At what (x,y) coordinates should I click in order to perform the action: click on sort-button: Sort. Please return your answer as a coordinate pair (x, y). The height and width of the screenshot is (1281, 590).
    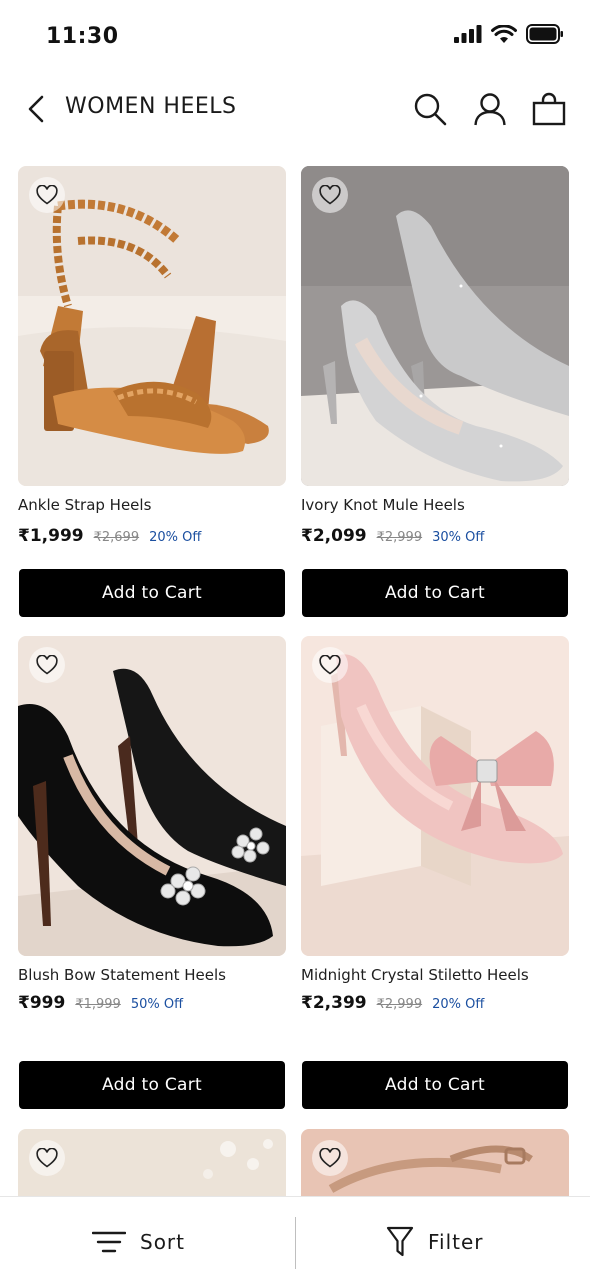
    Looking at the image, I should click on (138, 1242).